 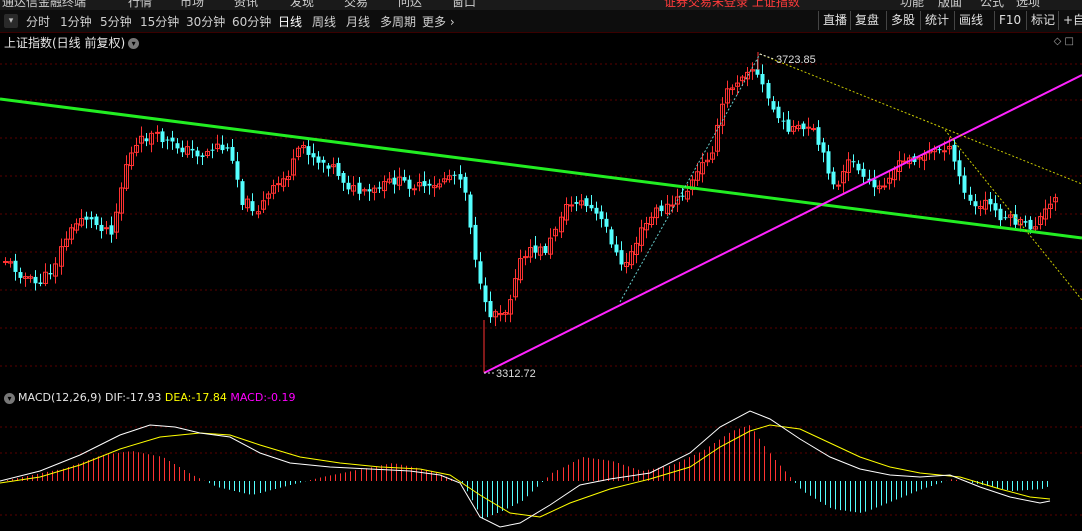 I want to click on dif-value: -17.93, so click(x=143, y=397).